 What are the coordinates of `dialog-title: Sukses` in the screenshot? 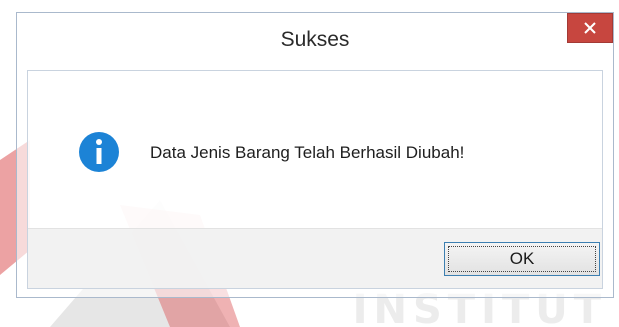 It's located at (315, 39).